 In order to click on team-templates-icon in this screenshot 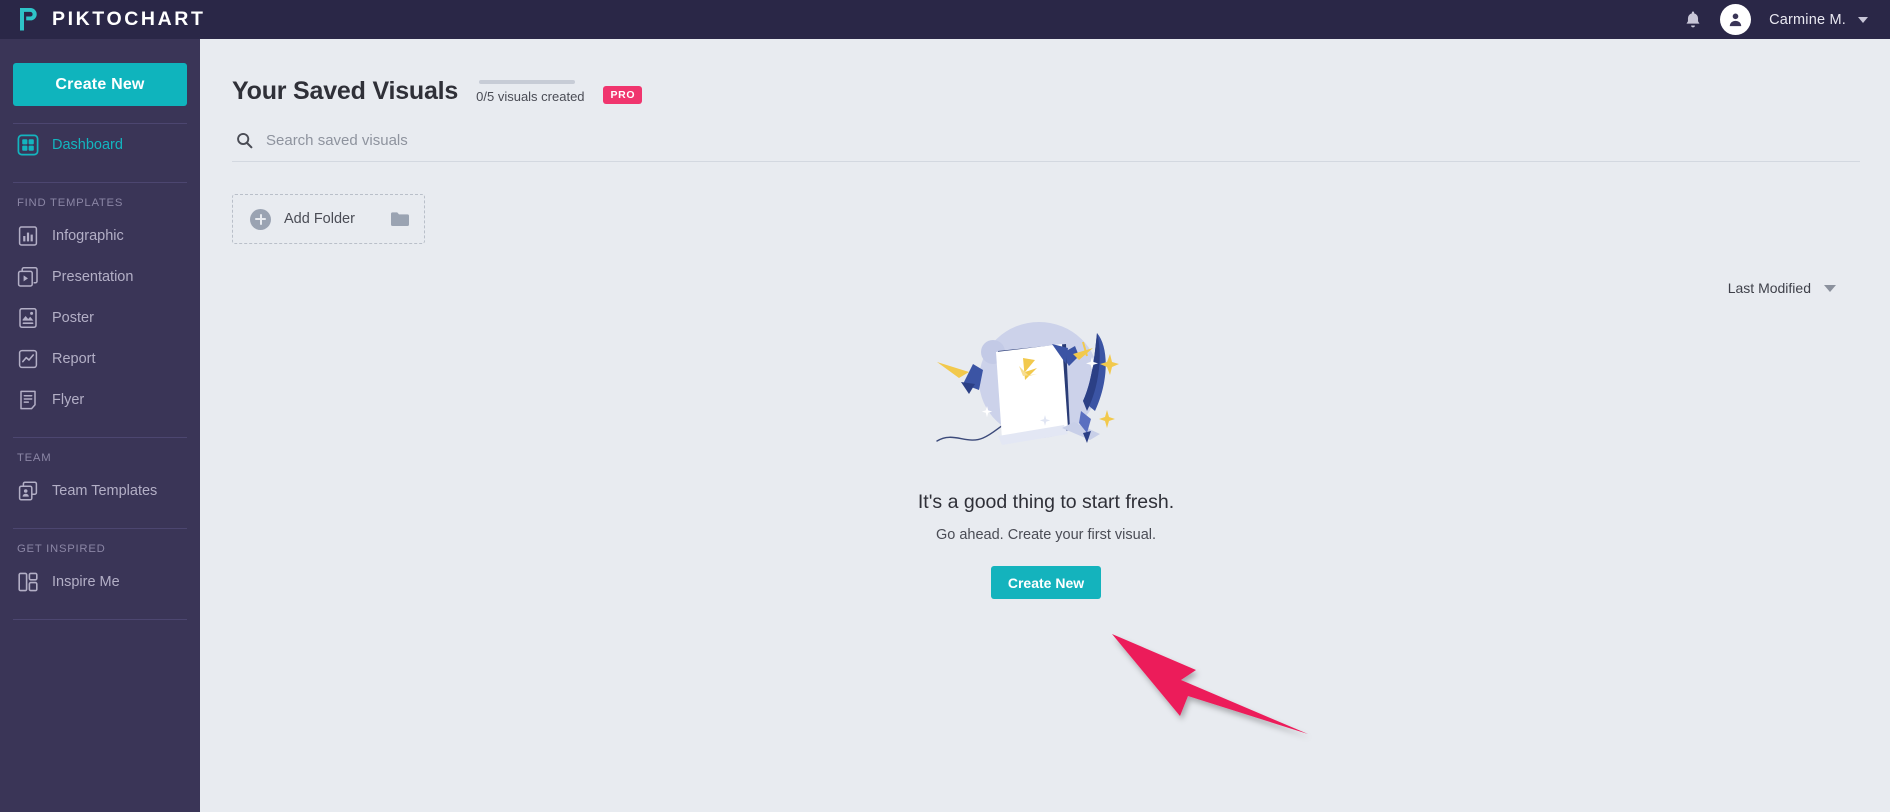, I will do `click(28, 490)`.